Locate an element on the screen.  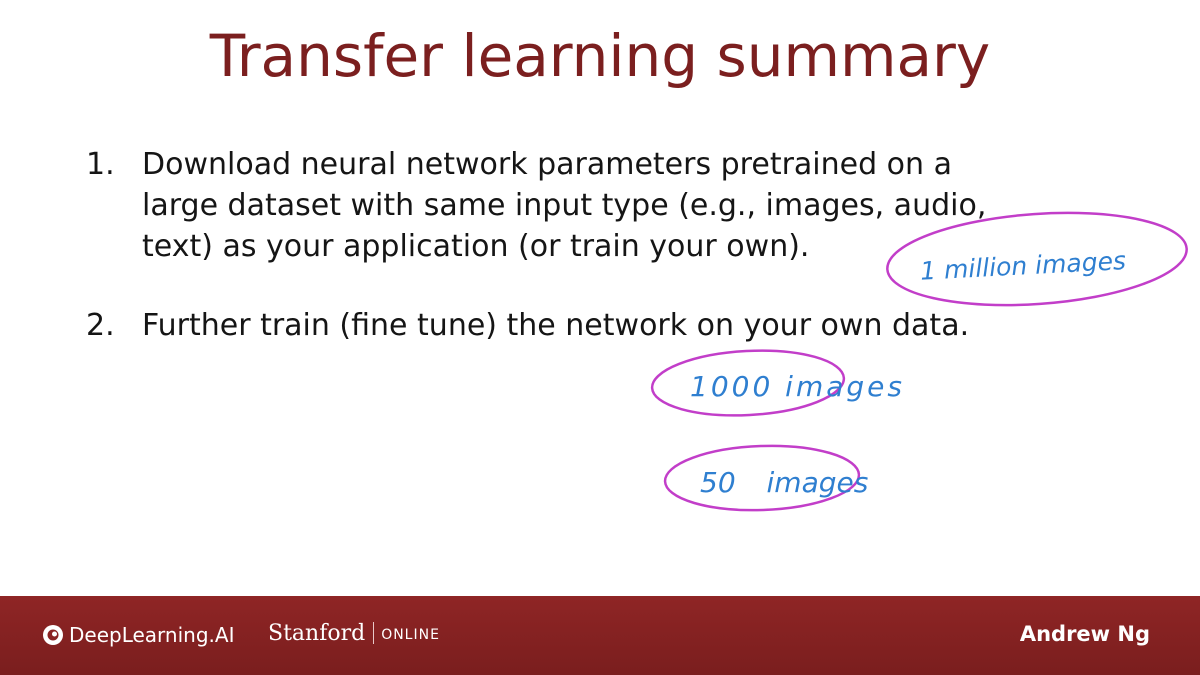
author-name: Andrew Ng is located at coordinates (1084, 634).